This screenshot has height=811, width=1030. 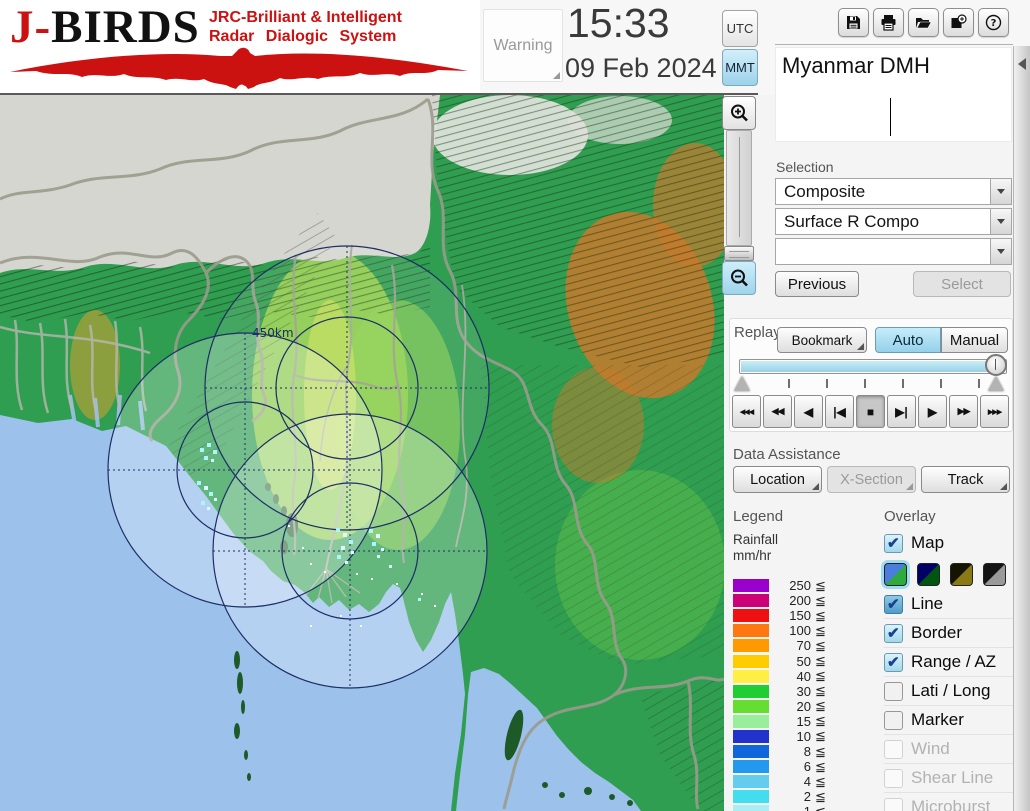 I want to click on replay-label: Replay, so click(x=757, y=332).